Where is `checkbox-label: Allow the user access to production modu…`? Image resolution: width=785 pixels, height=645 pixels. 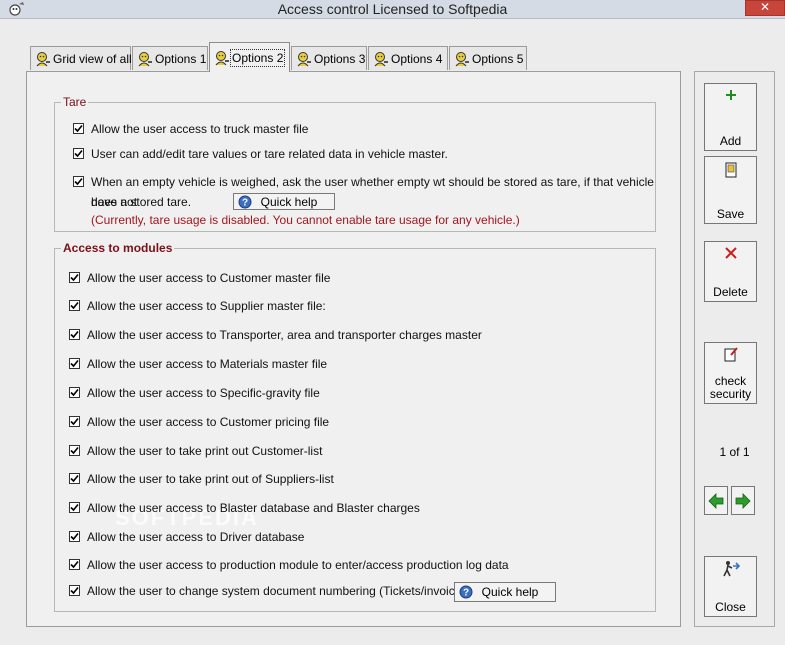
checkbox-label: Allow the user access to production modu… is located at coordinates (298, 565).